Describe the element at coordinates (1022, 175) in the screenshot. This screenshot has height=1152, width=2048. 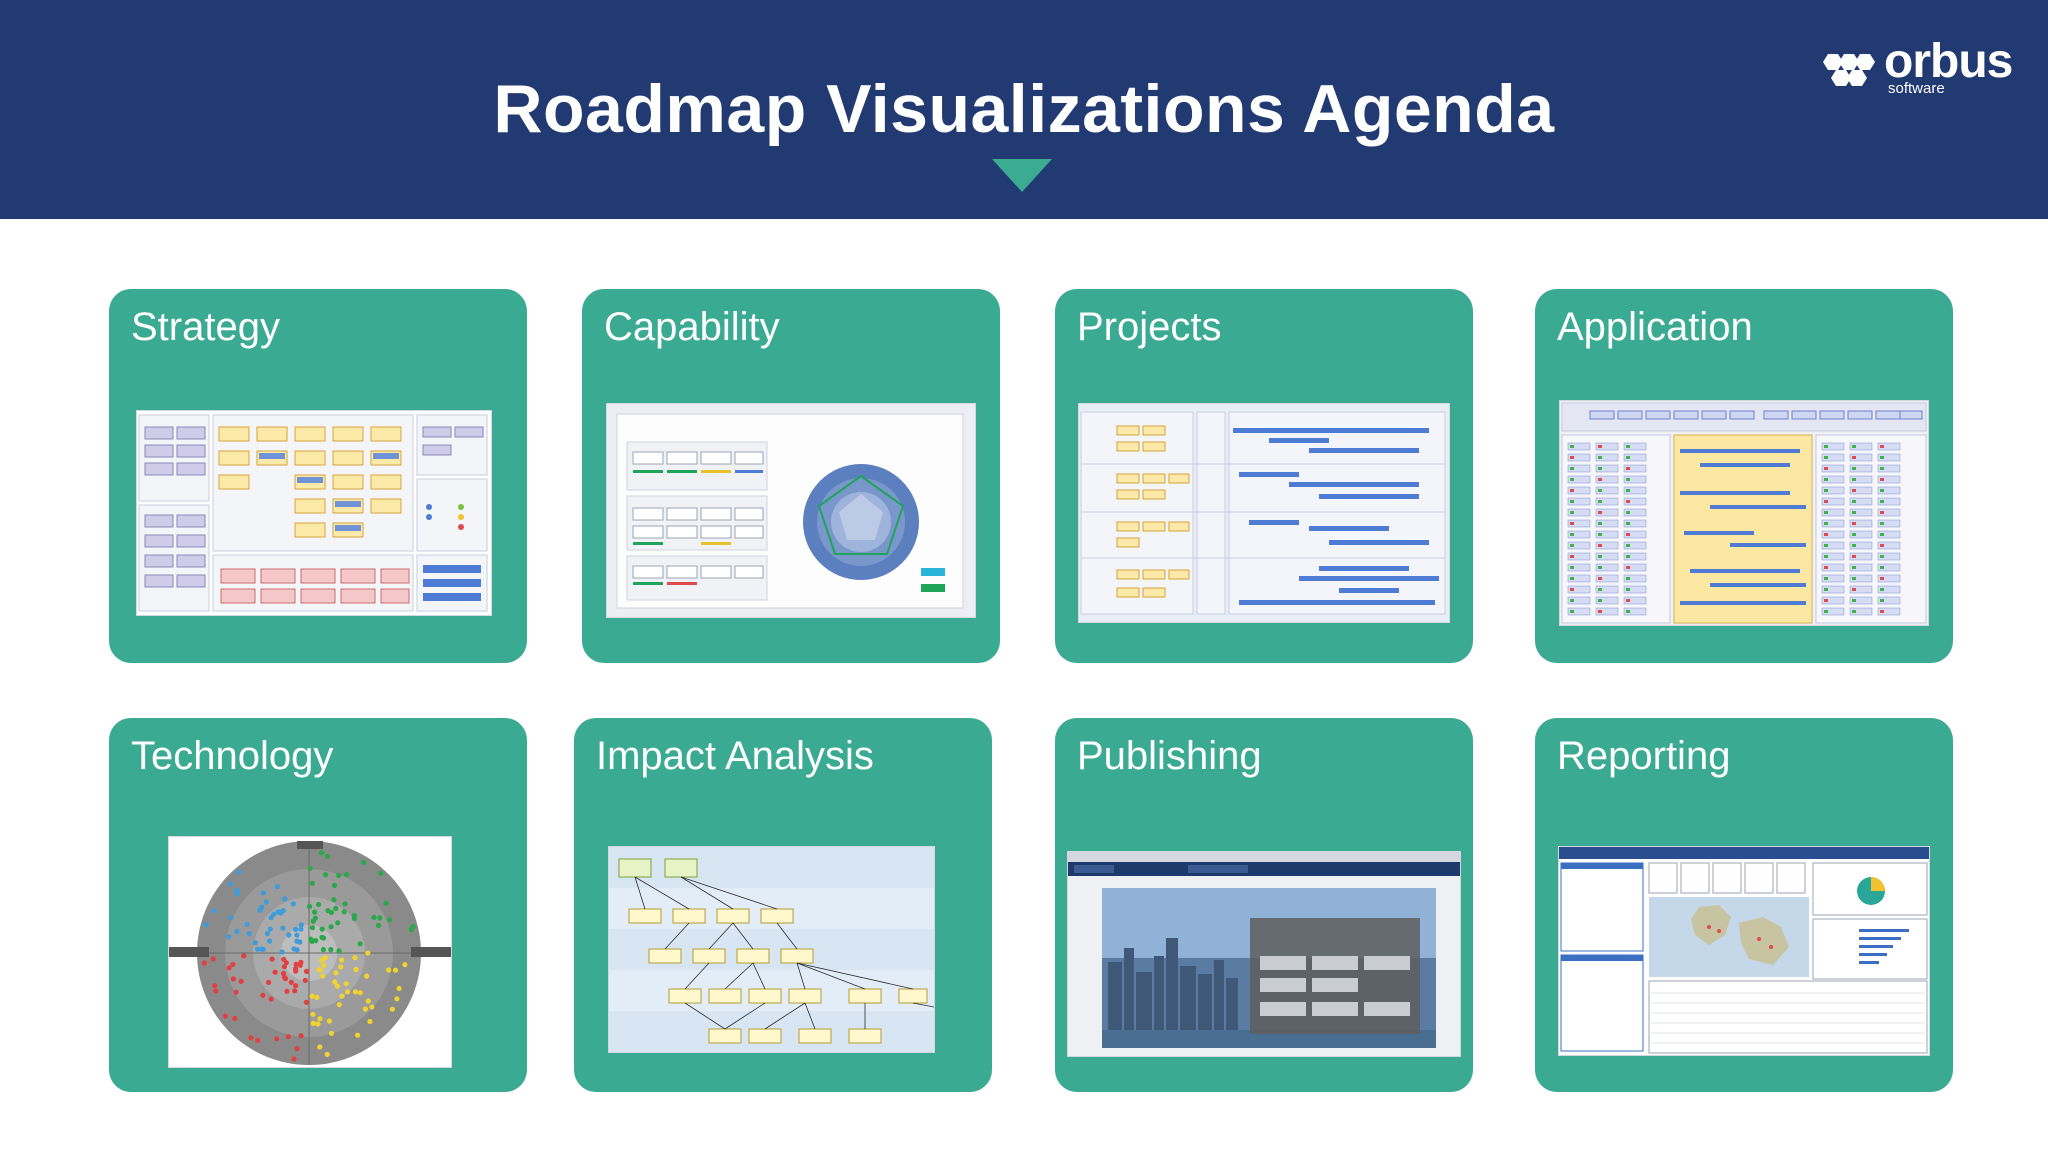
I see `down-triangle-icon` at that location.